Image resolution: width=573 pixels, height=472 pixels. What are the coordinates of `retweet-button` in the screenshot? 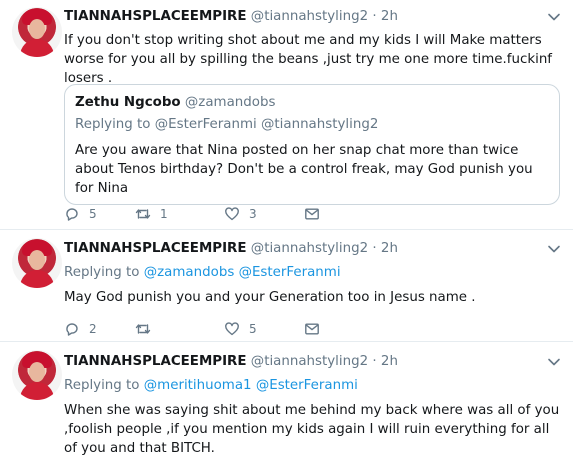 It's located at (147, 329).